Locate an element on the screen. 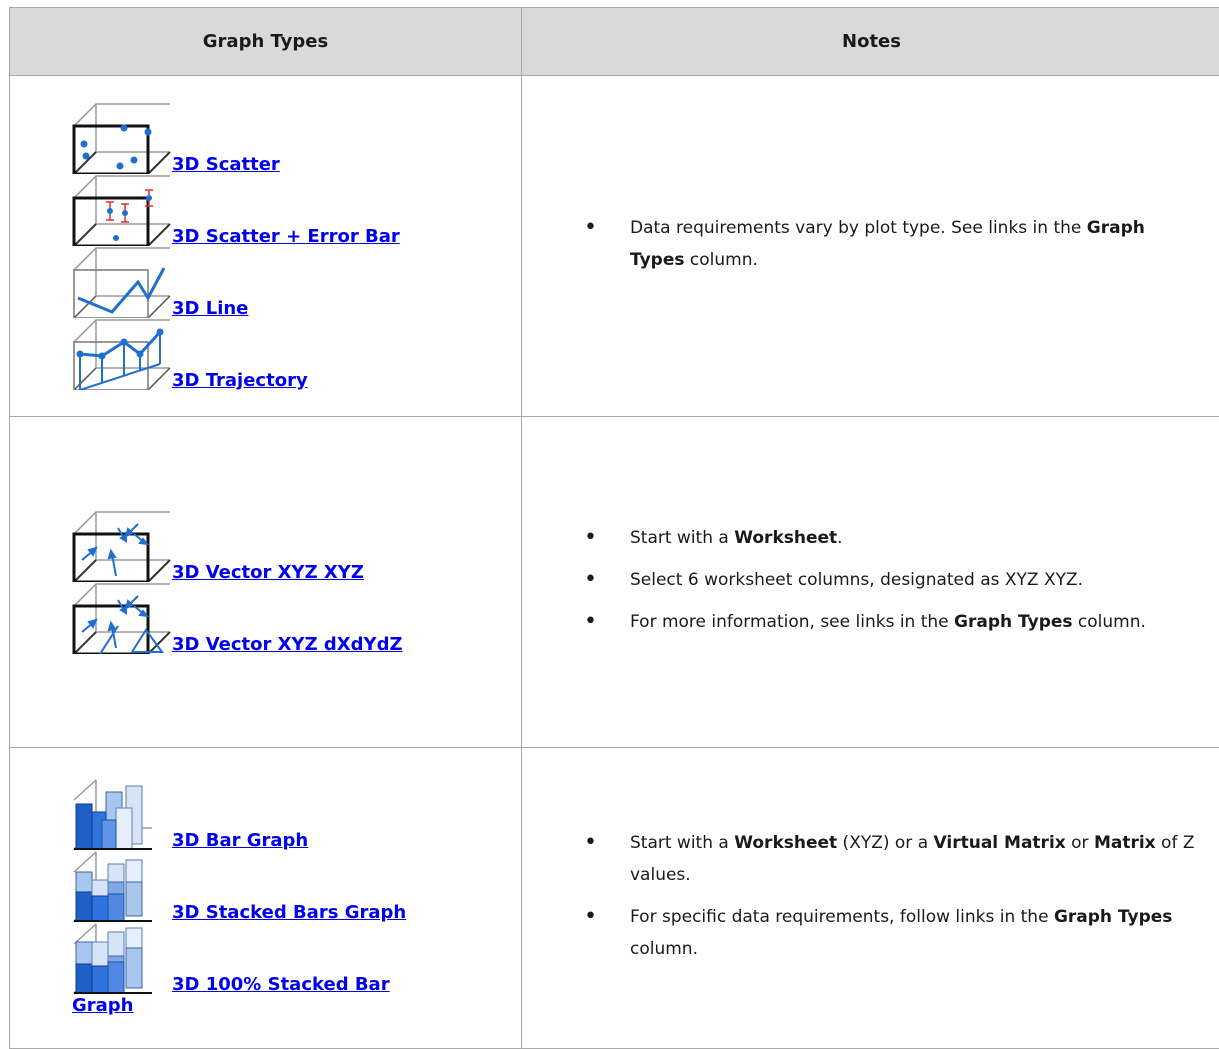 This screenshot has height=1049, width=1219. graph-type-item: 3D 100% Stacked Bar is located at coordinates (296, 958).